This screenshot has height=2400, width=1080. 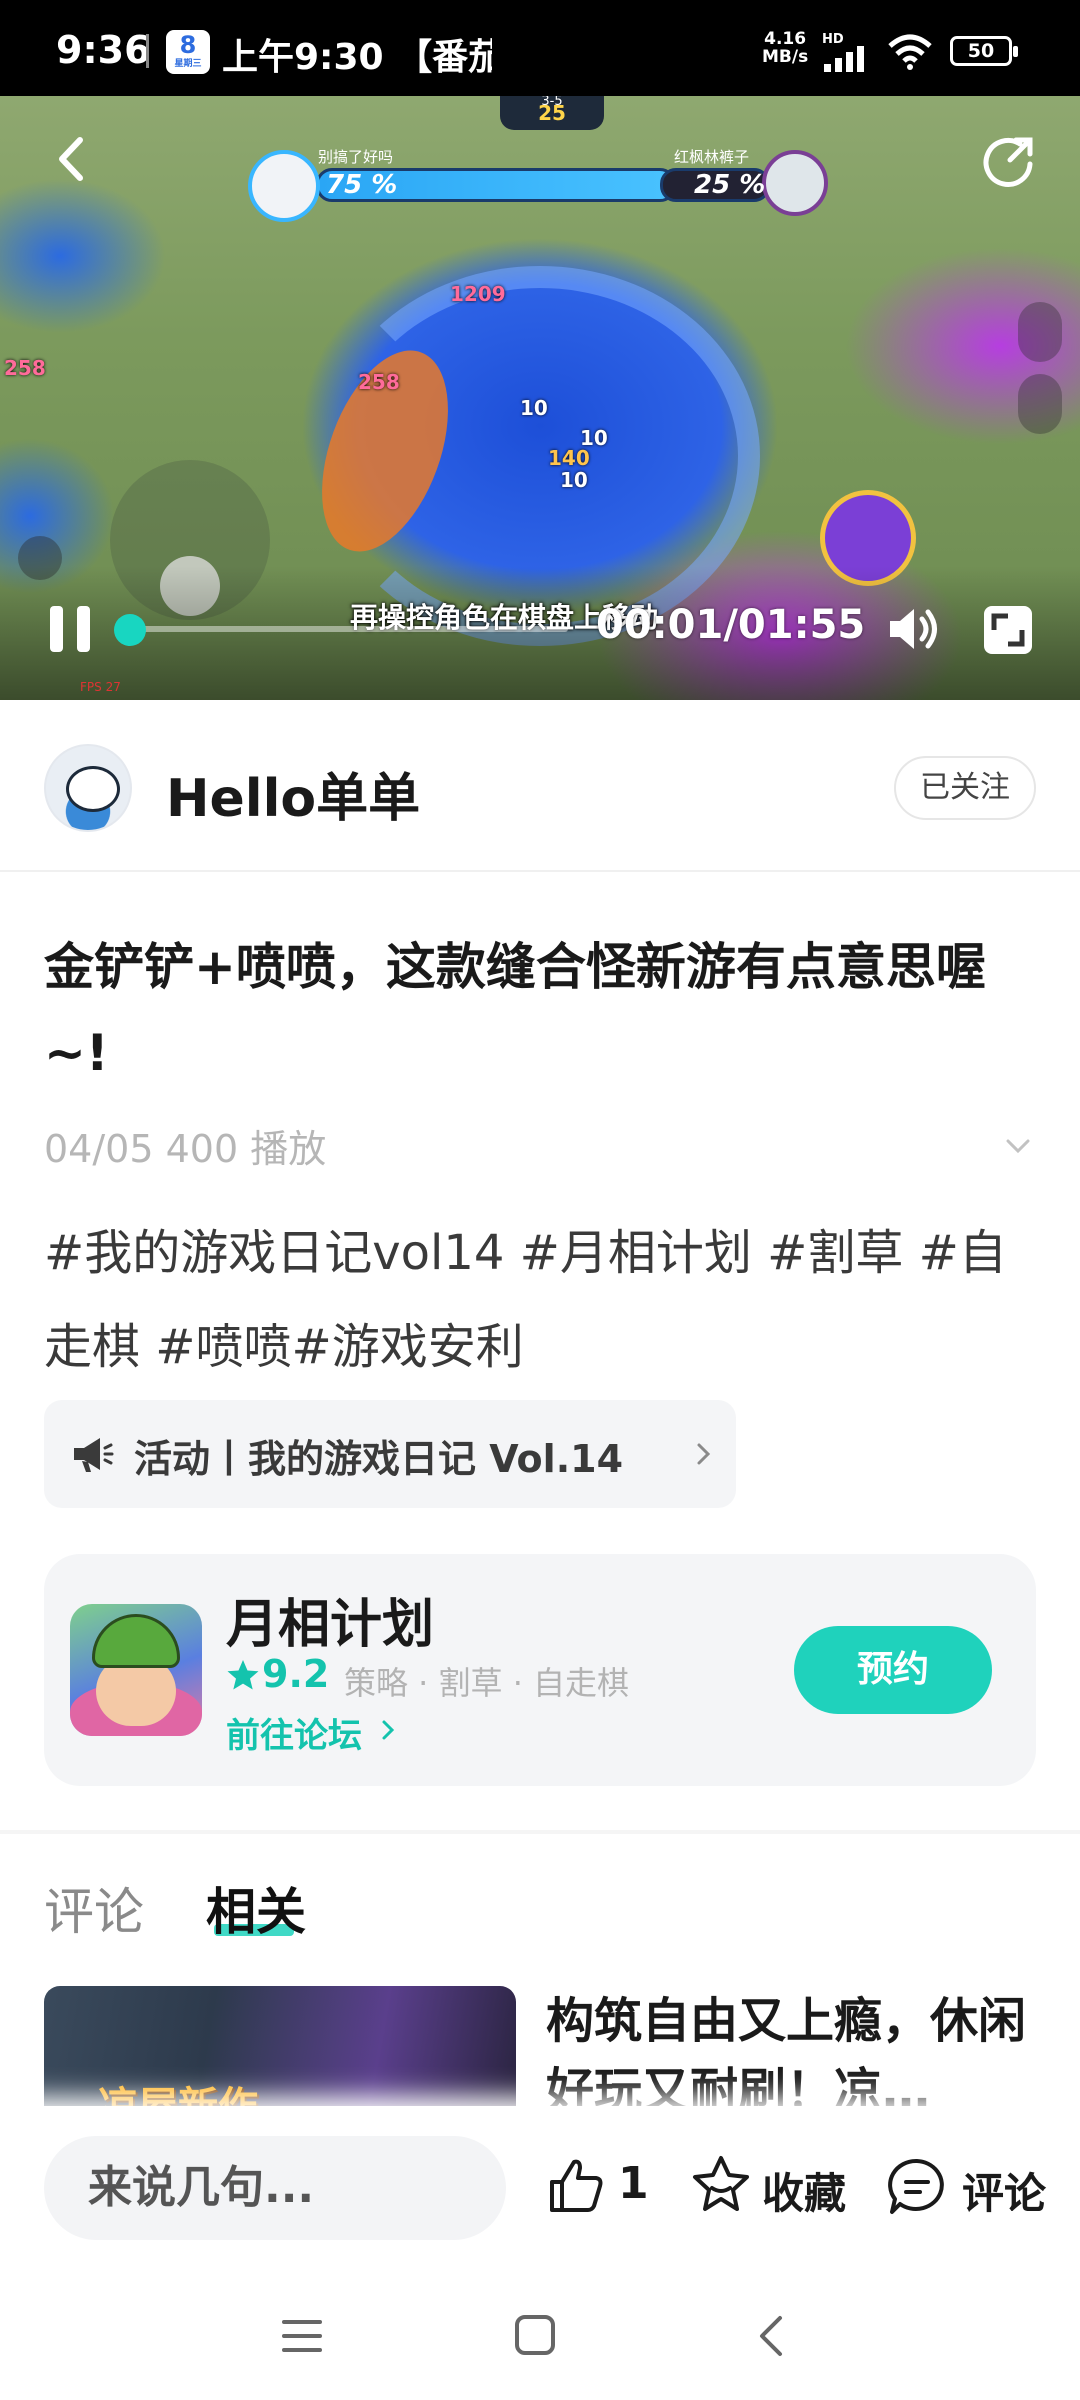 I want to click on post-title: 金铲铲+喷喷，这款缝合怪新游有点意思喔~!, so click(x=515, y=1010).